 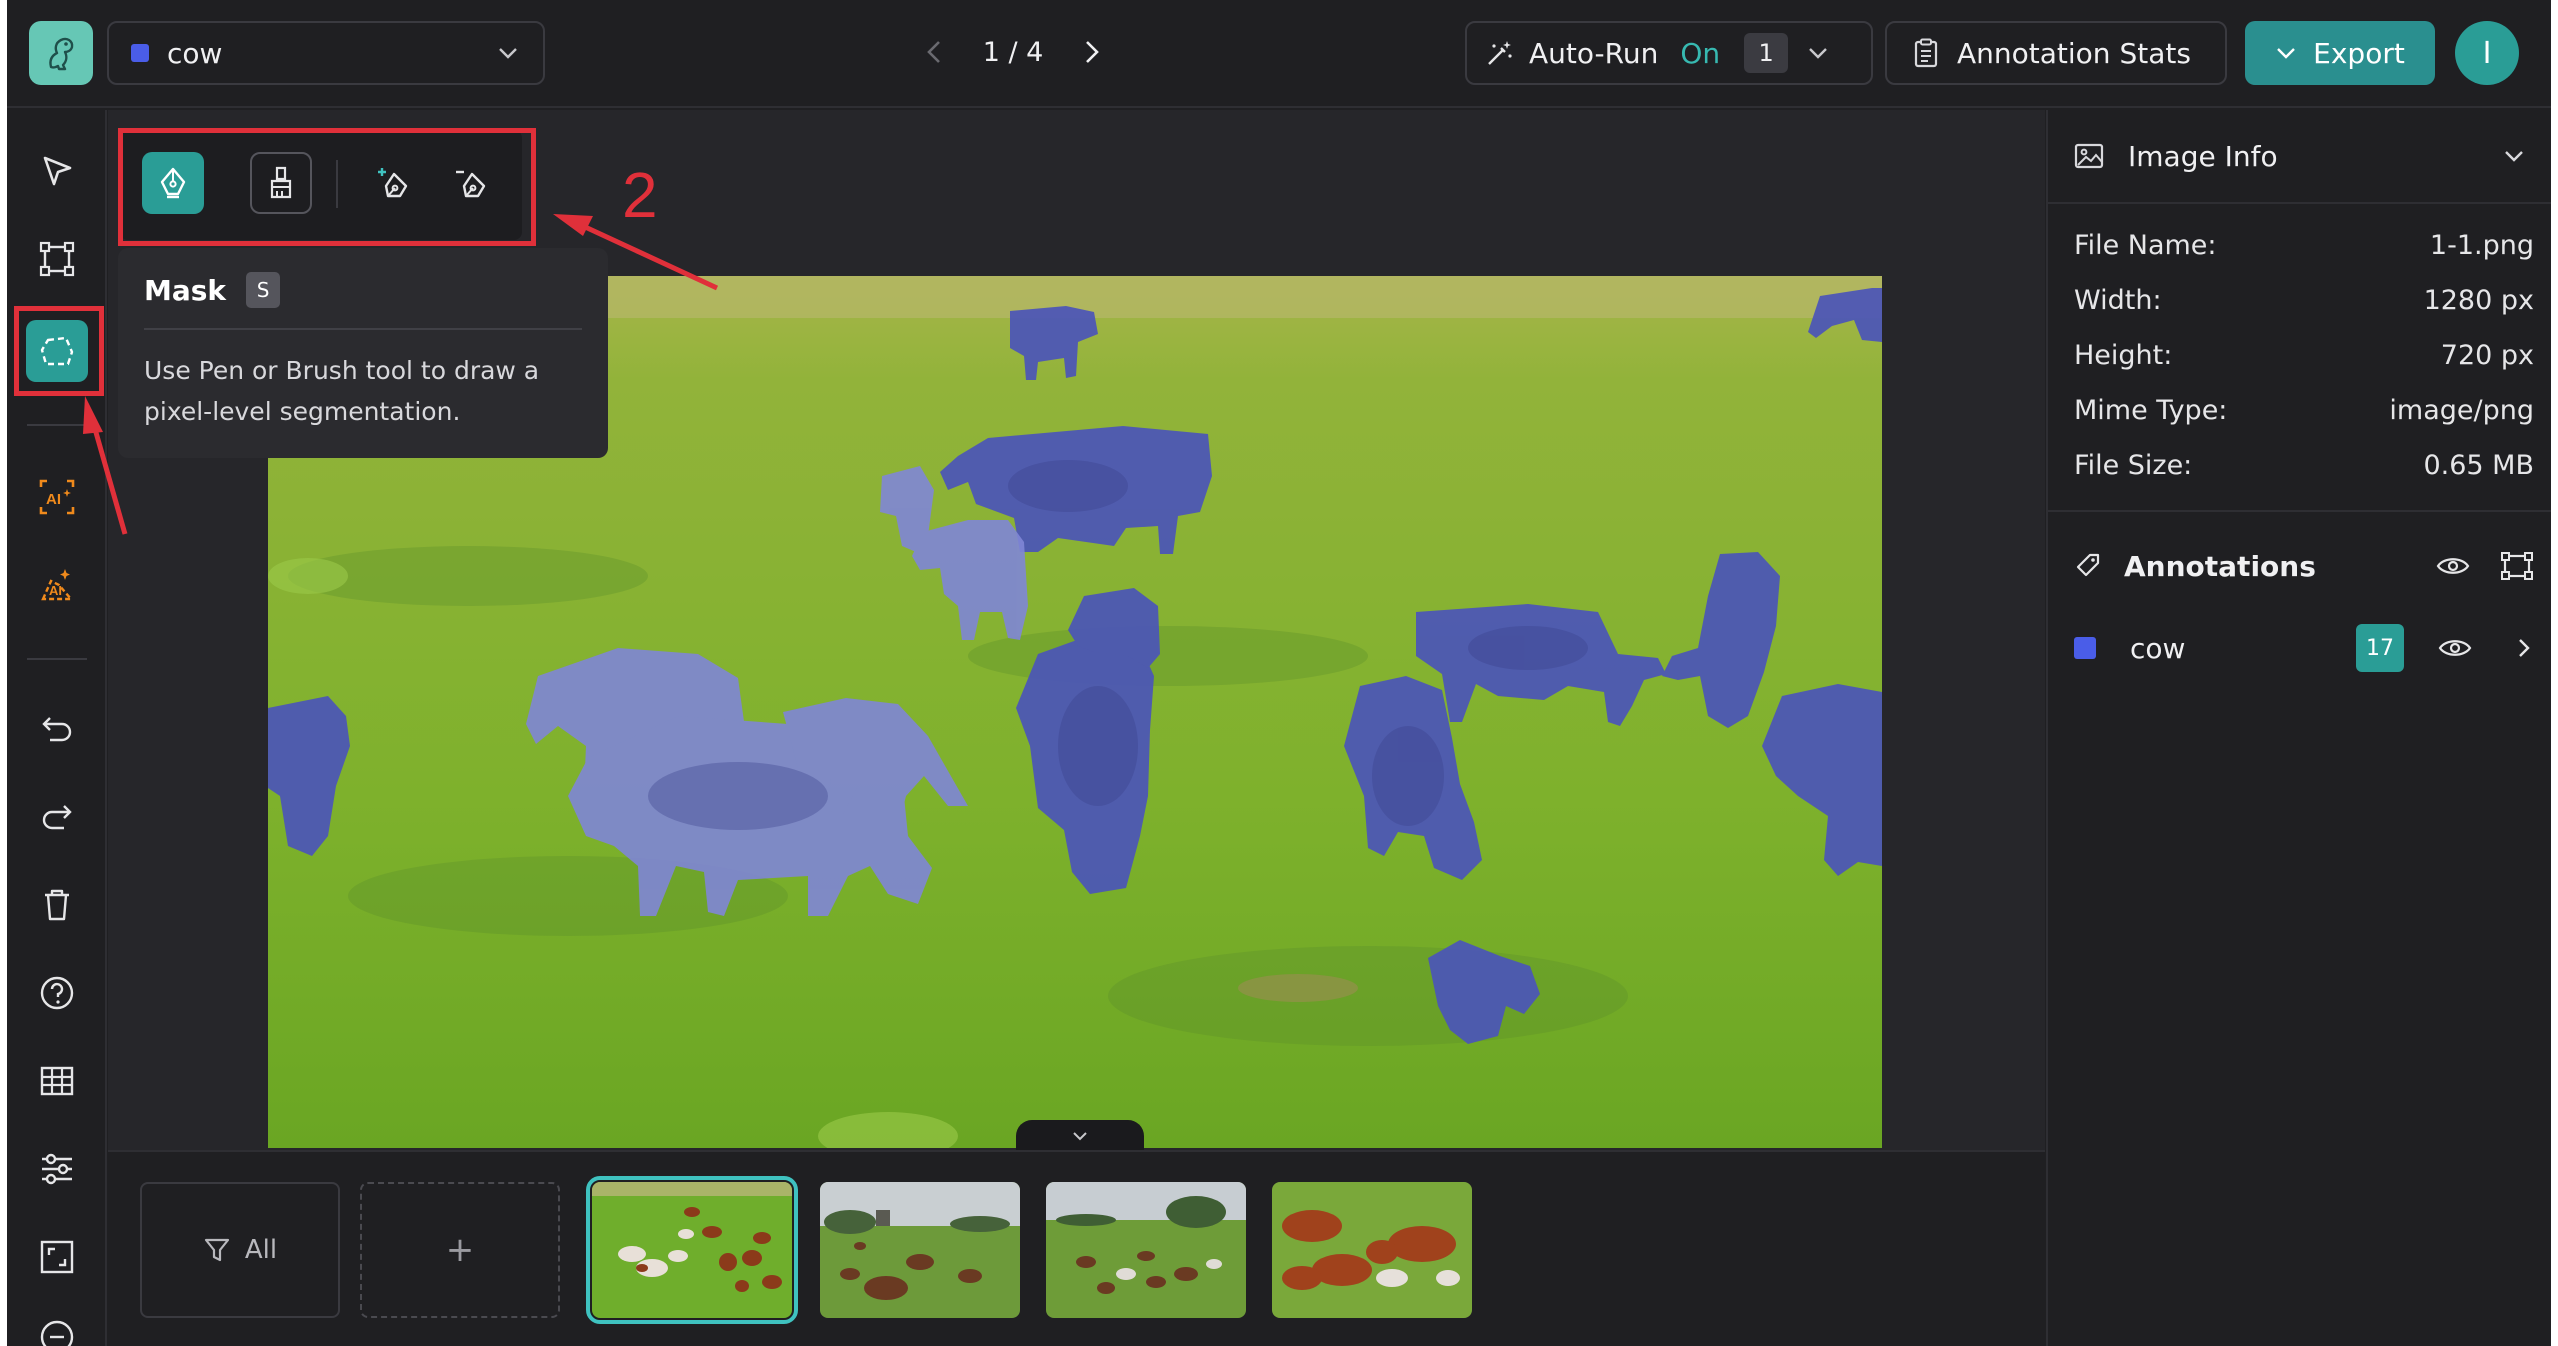 I want to click on image-info-header: Image Info, so click(x=2299, y=157).